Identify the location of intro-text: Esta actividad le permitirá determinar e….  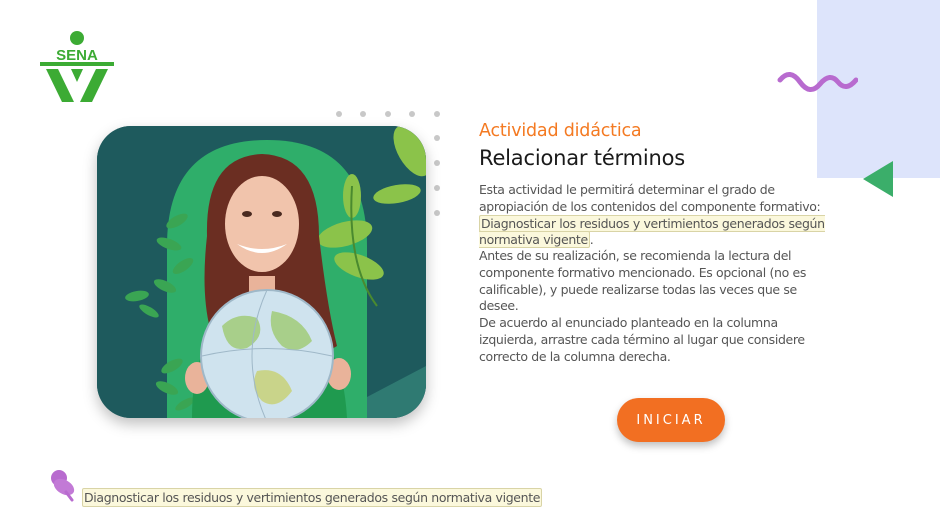
(650, 198).